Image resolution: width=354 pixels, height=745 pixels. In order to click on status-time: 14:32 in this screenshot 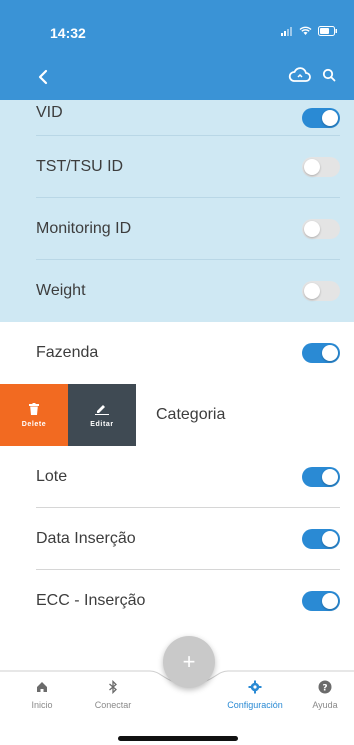, I will do `click(68, 33)`.